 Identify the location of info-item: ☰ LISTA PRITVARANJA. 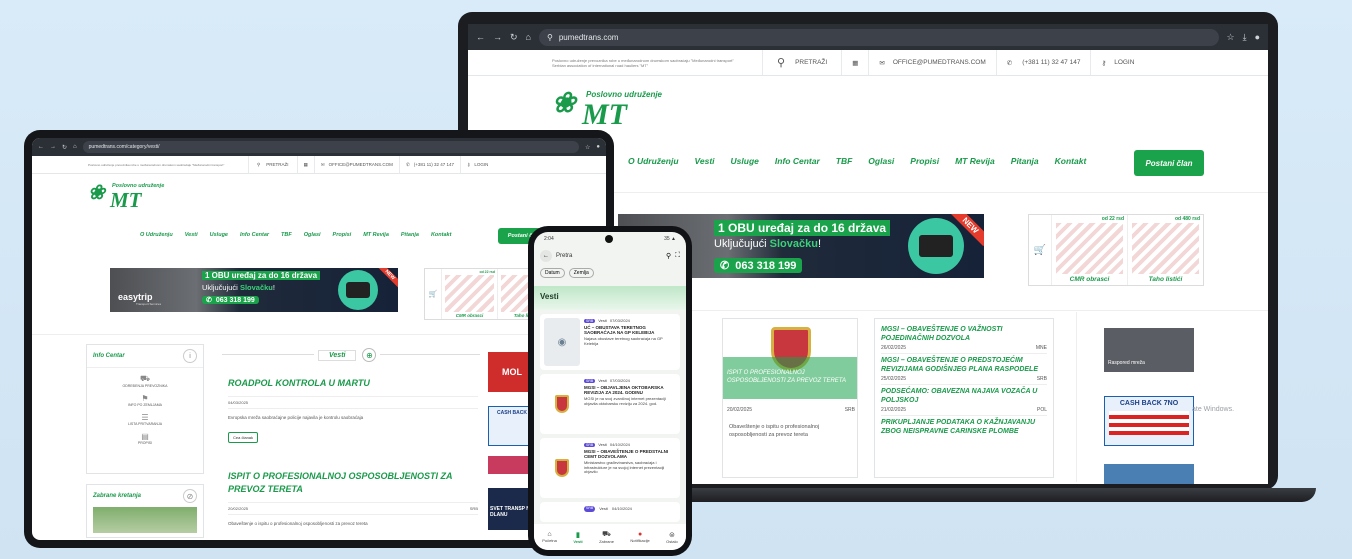
(145, 419).